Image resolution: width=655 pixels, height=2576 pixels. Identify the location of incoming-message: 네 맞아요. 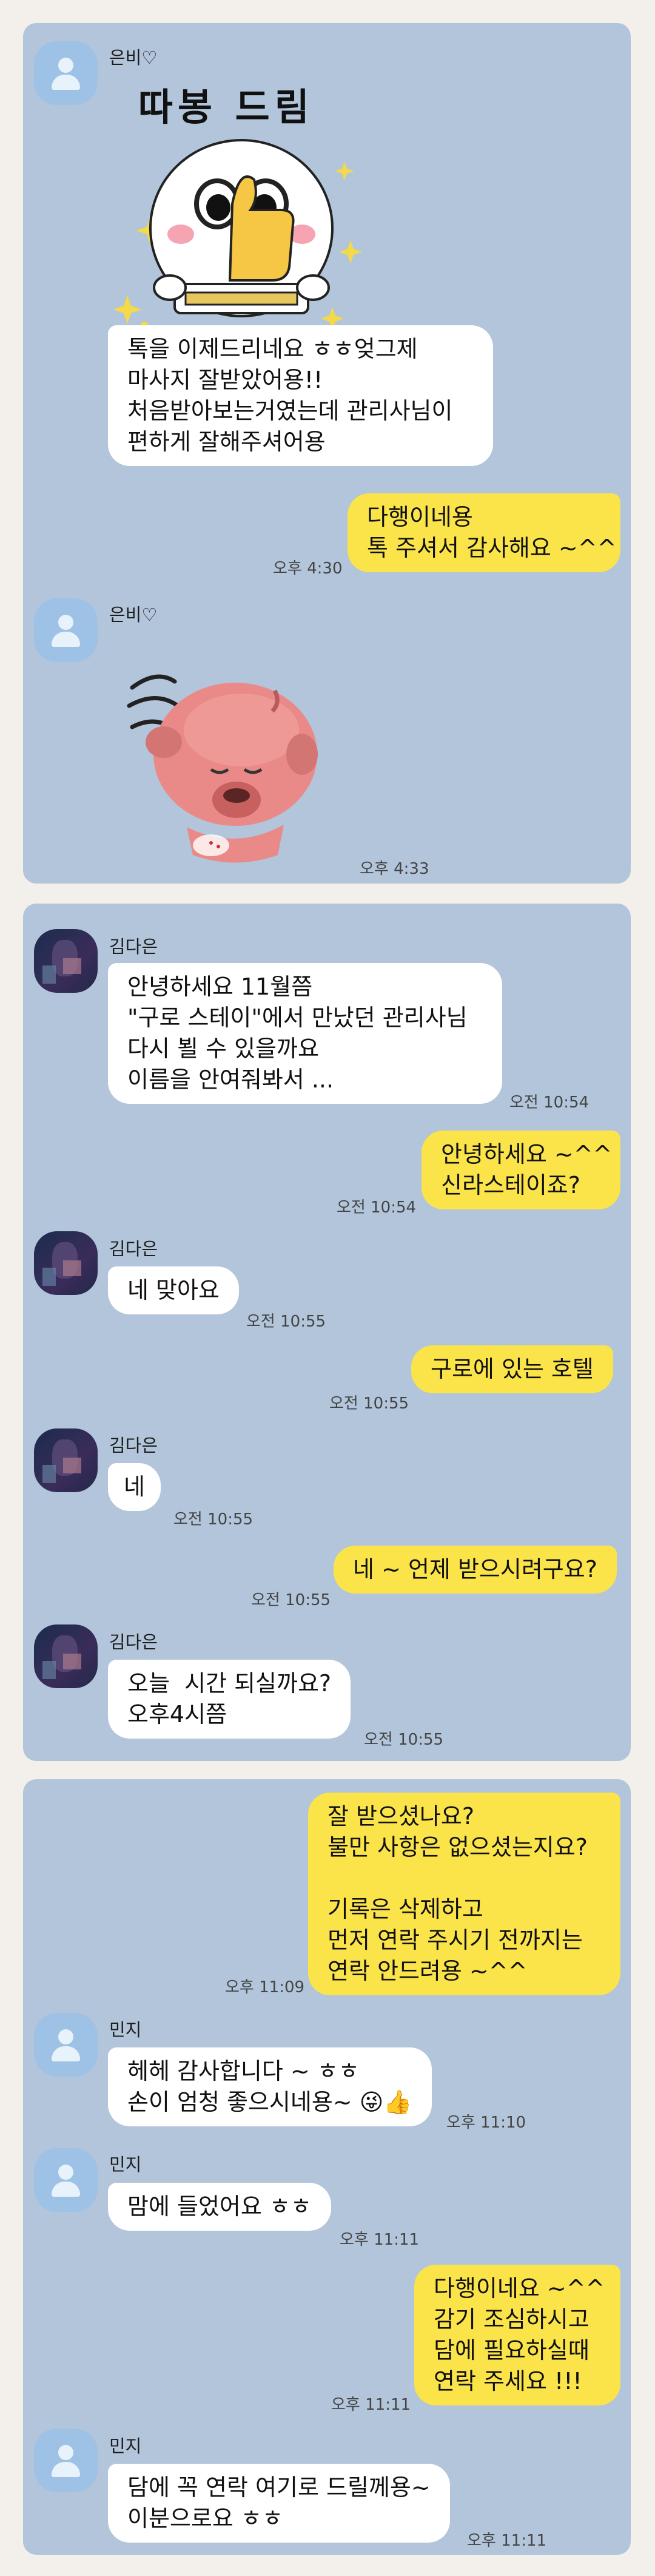
(174, 1290).